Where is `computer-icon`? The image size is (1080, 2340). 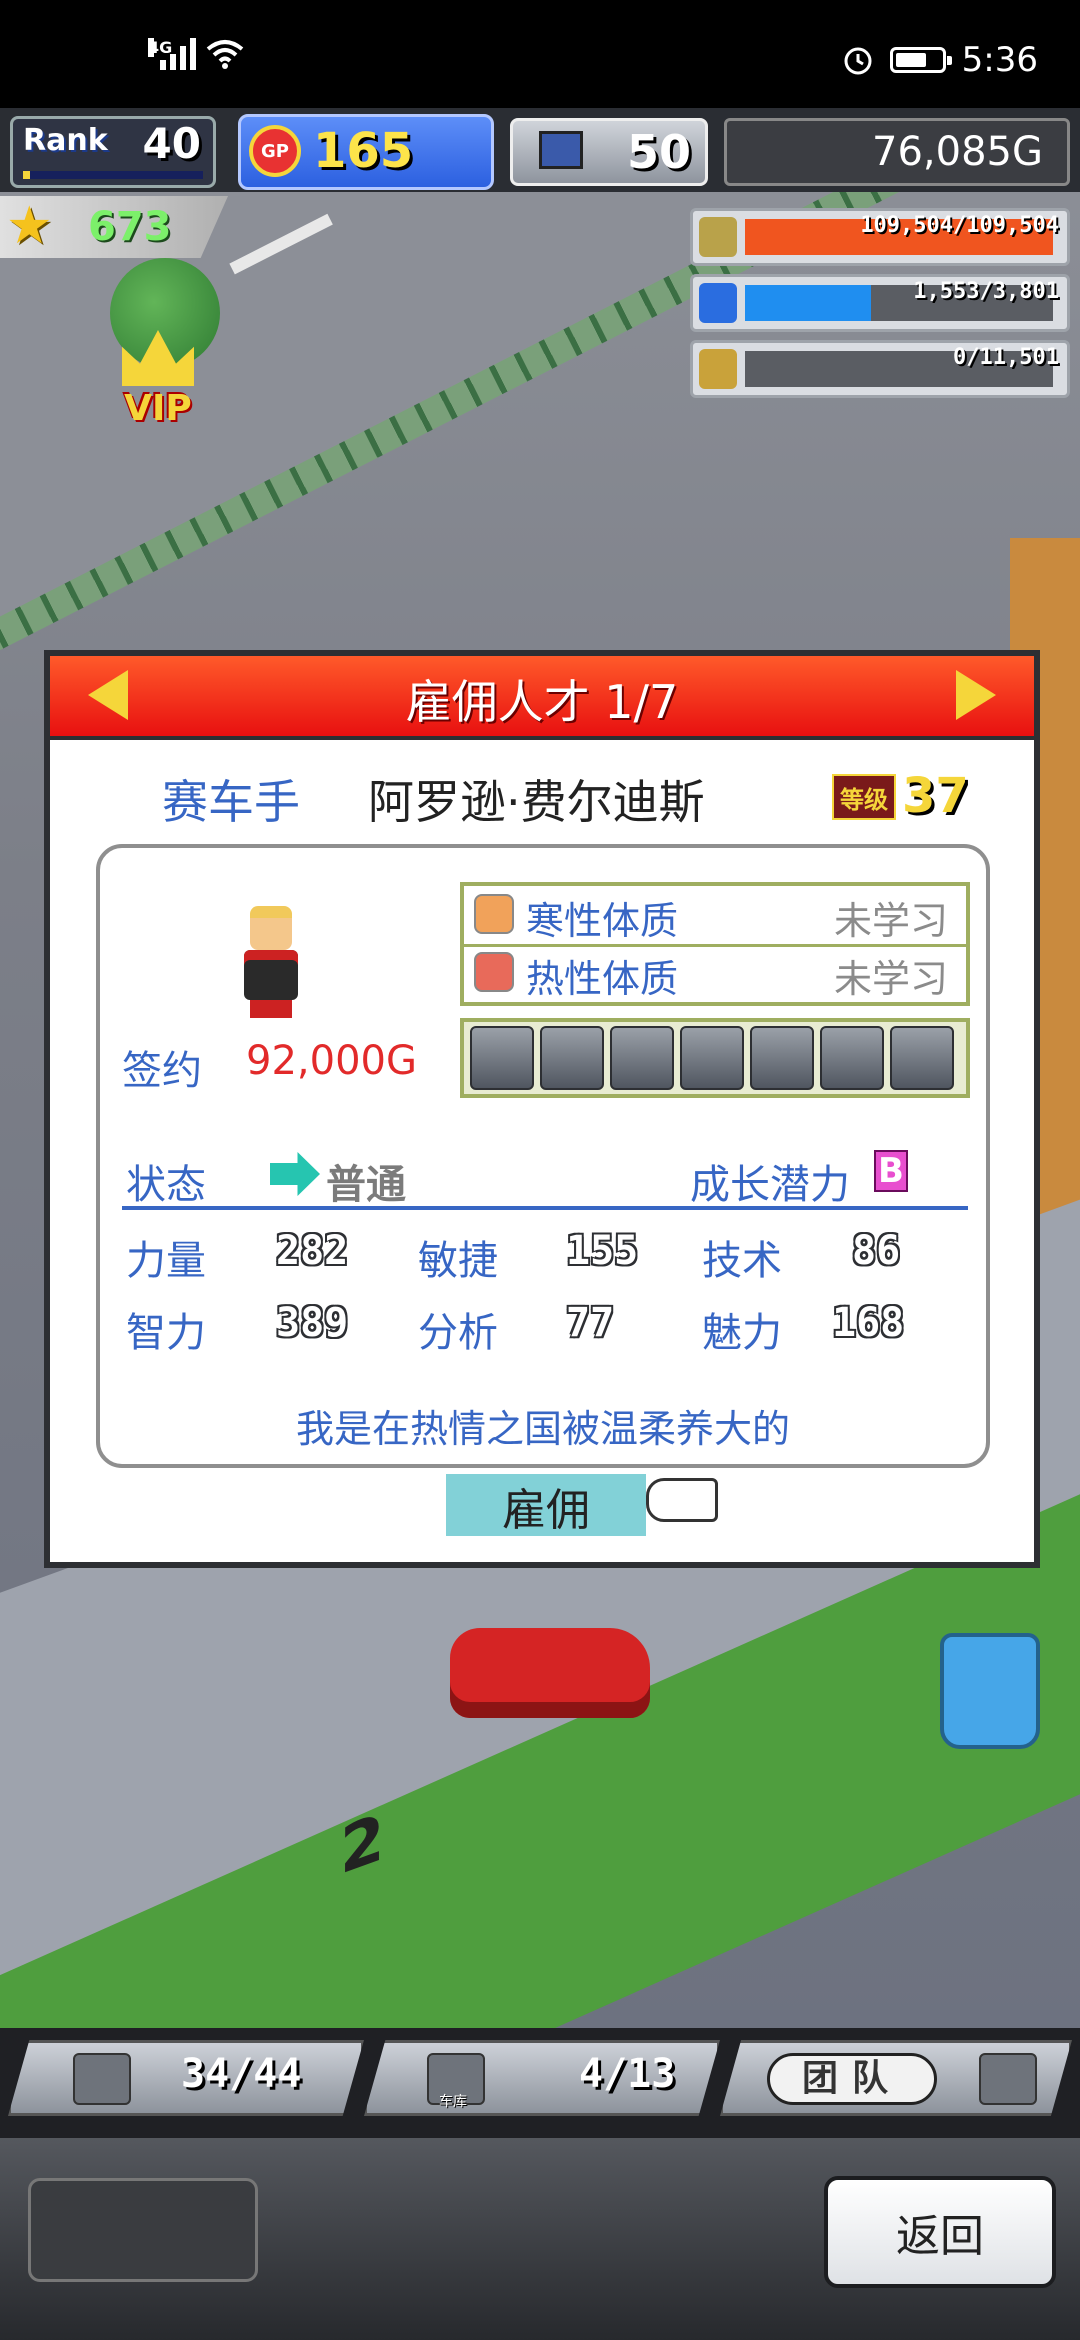
computer-icon is located at coordinates (561, 150).